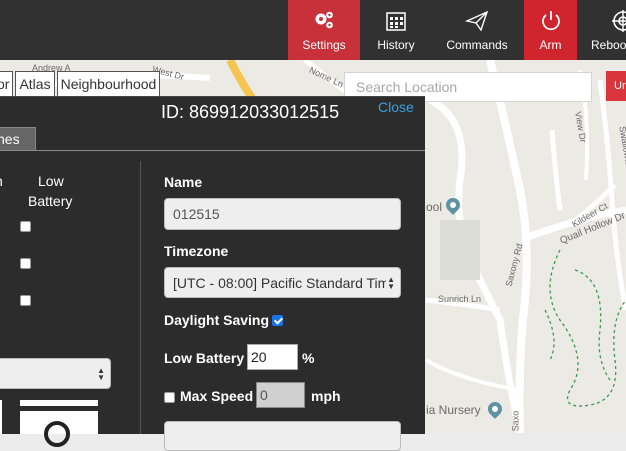  I want to click on left-bottom-bar, so click(59, 403).